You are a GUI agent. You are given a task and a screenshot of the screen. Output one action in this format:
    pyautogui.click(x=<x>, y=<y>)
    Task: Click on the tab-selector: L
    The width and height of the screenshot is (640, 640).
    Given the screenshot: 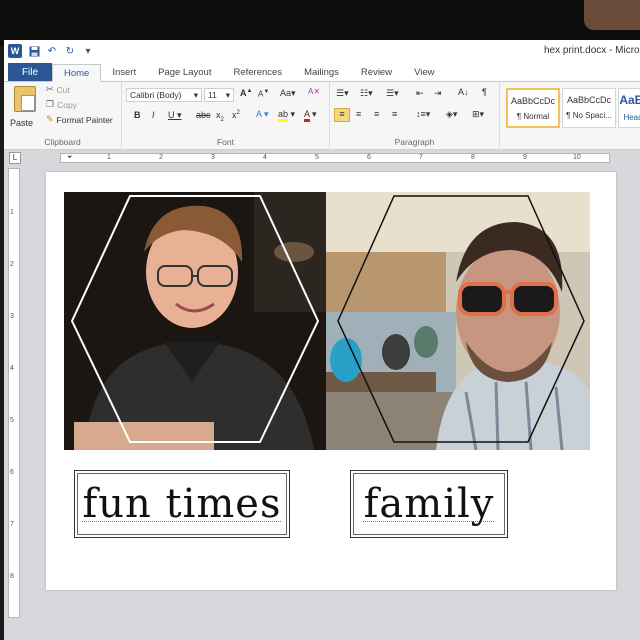 What is the action you would take?
    pyautogui.click(x=15, y=158)
    